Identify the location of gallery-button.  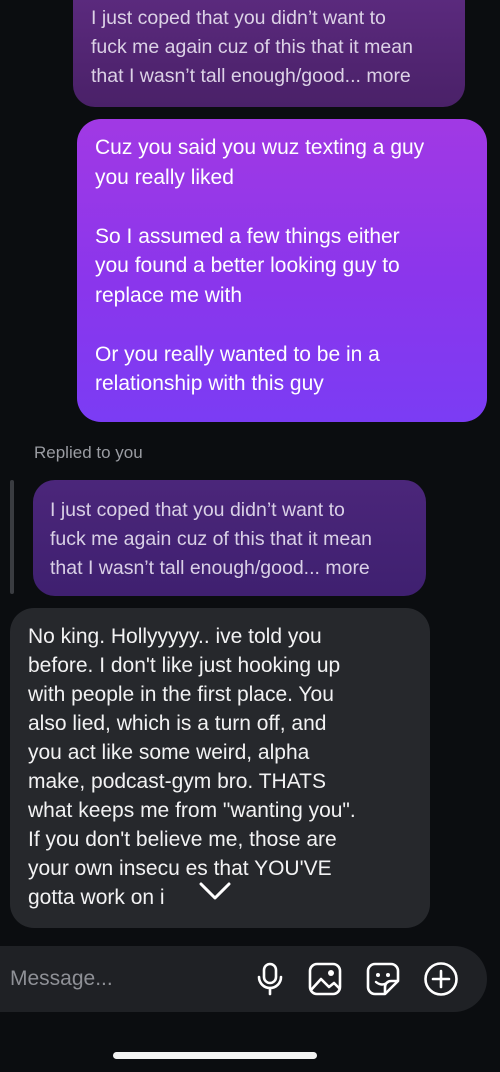
(325, 979).